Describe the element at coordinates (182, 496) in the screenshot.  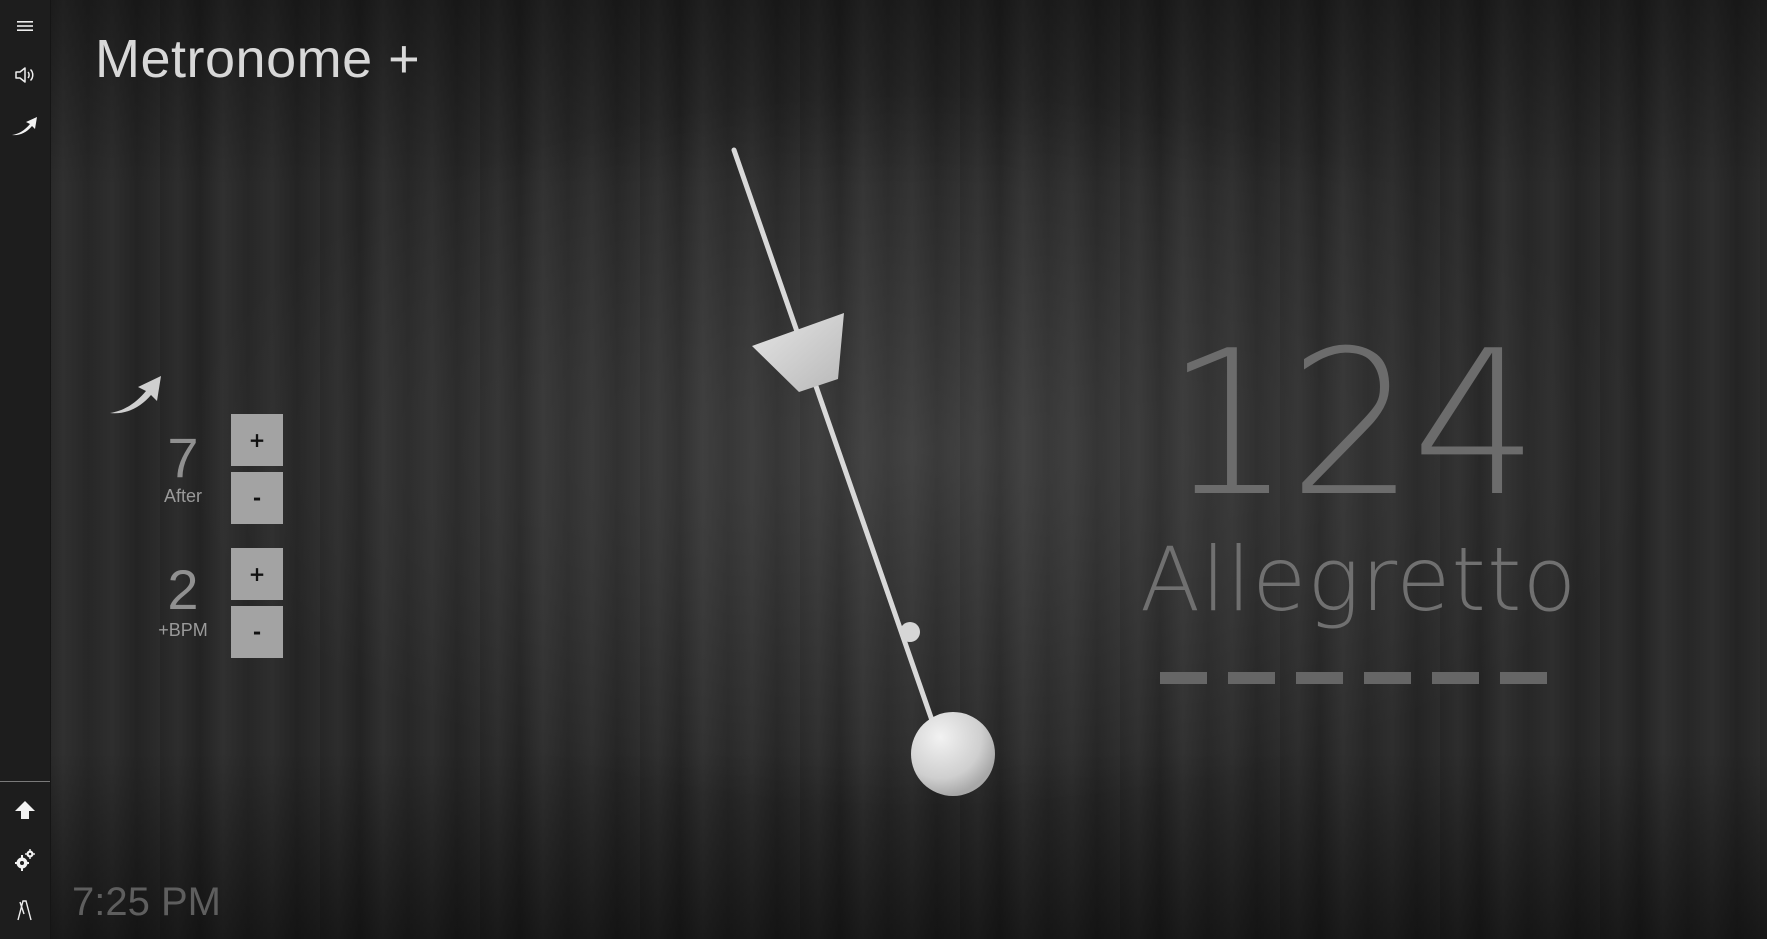
I see `ramp-after-label: After` at that location.